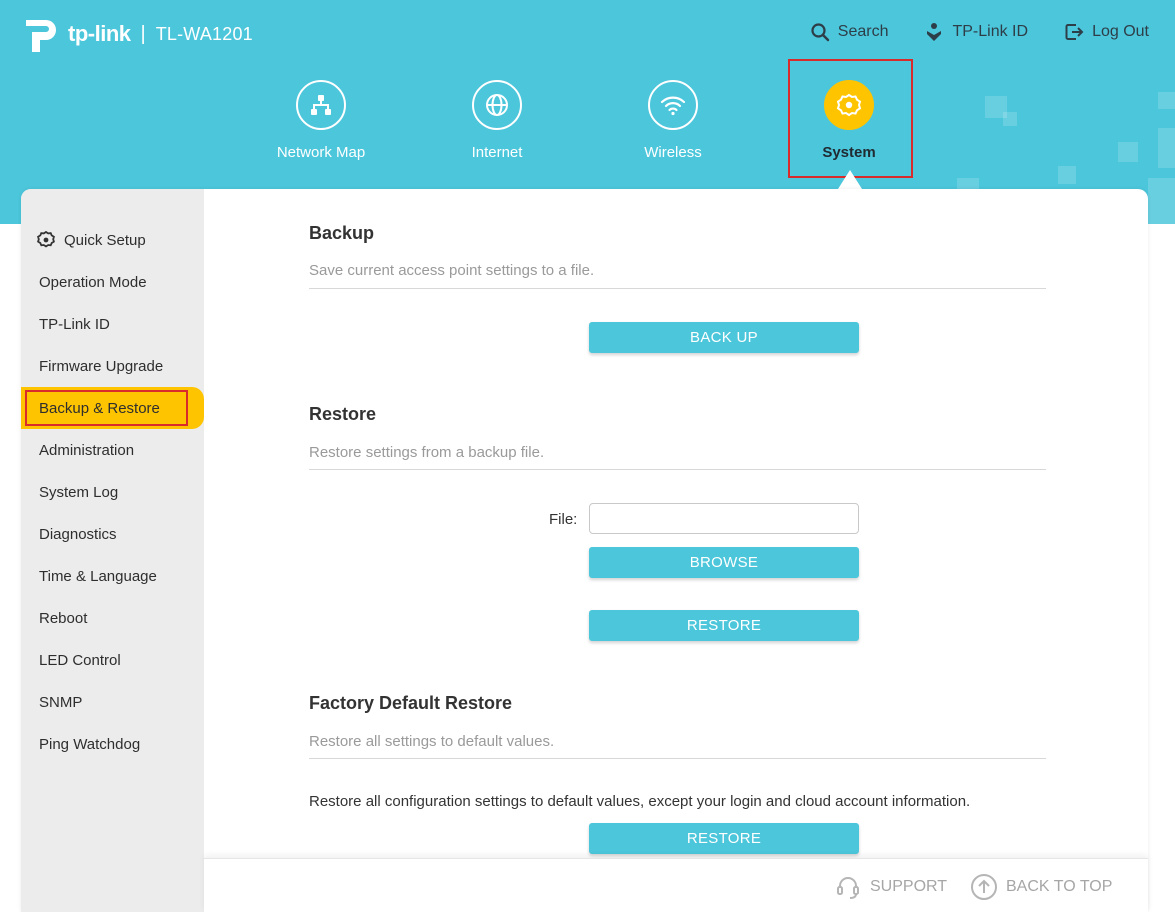  Describe the element at coordinates (820, 32) in the screenshot. I see `search-icon` at that location.